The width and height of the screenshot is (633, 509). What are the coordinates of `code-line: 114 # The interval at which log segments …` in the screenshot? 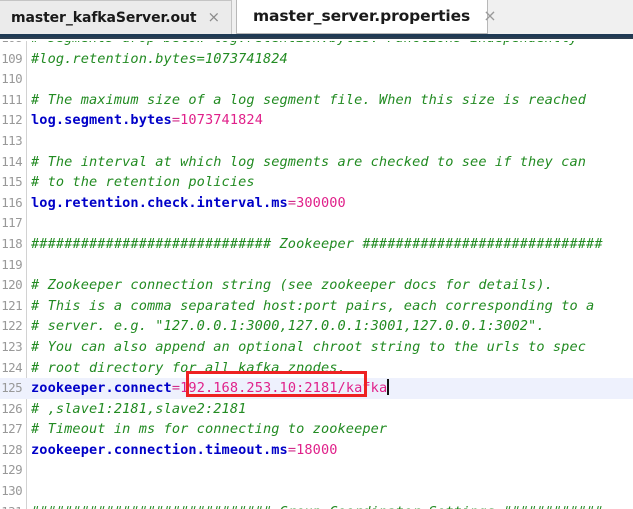 It's located at (316, 162).